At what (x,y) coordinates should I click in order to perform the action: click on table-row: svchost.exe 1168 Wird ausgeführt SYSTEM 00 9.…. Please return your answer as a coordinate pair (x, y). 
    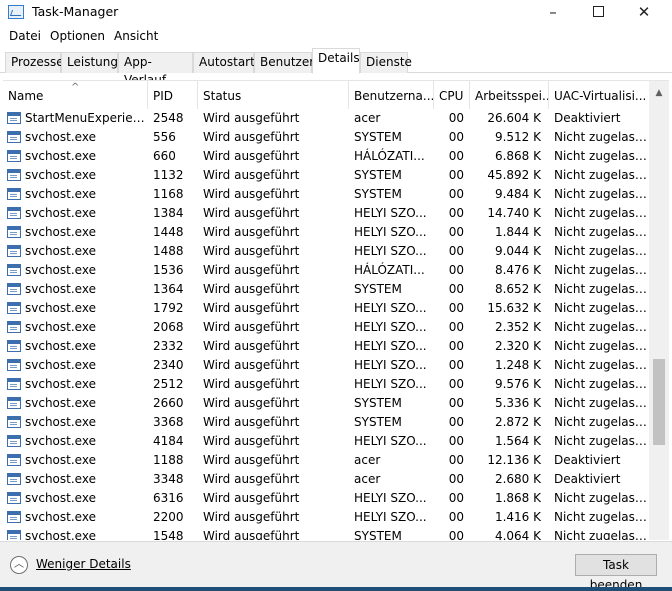
    Looking at the image, I should click on (326, 194).